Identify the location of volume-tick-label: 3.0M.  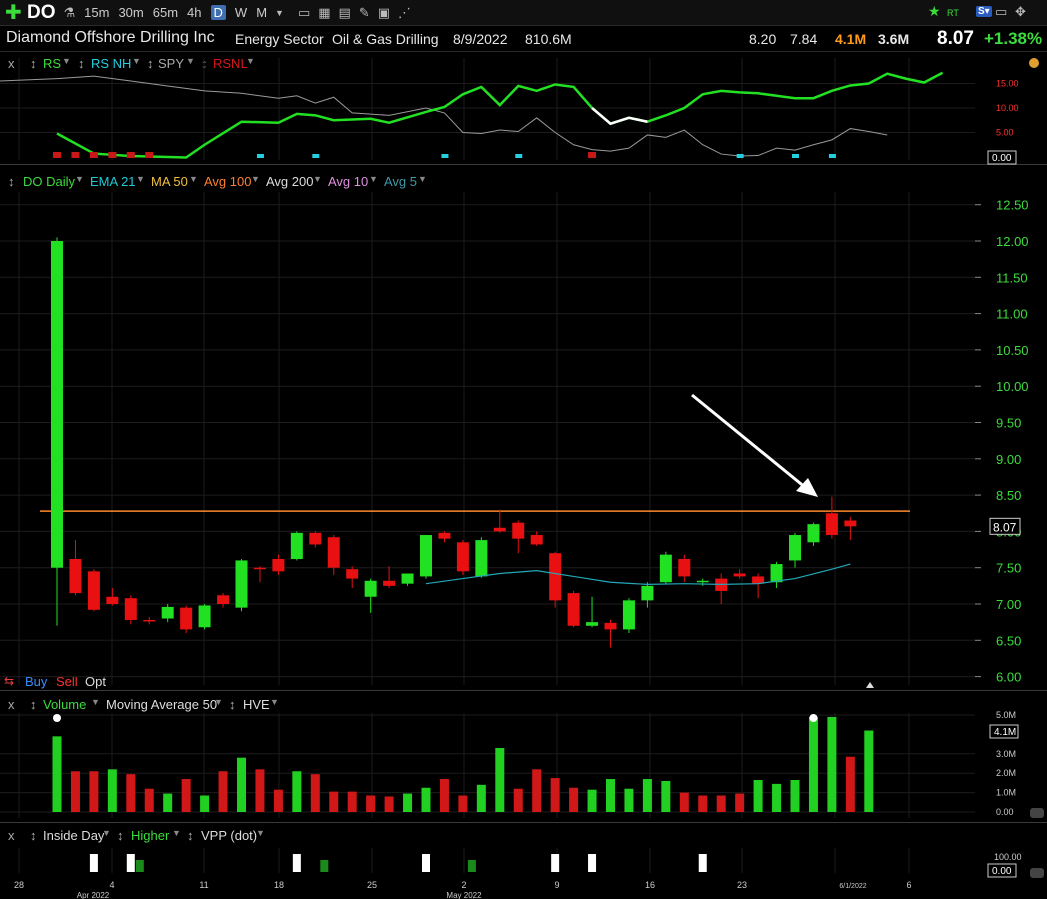
(1006, 754).